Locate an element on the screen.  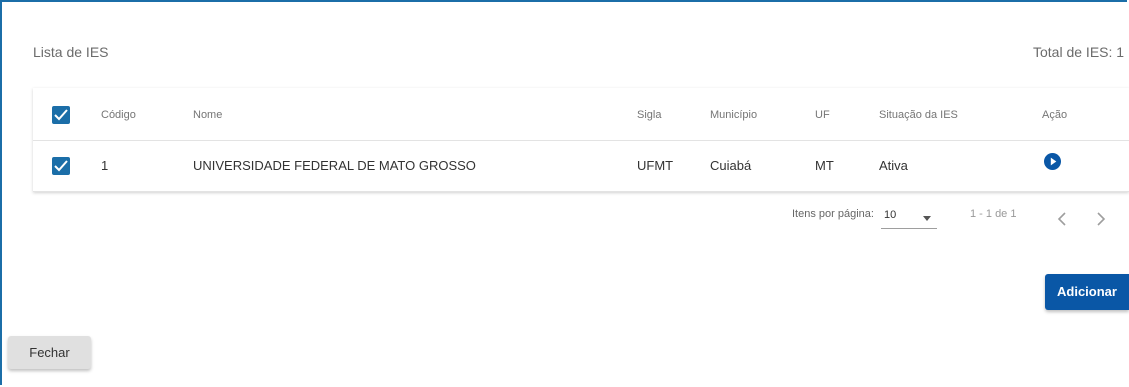
total-count: Total de IES: 1 is located at coordinates (1078, 52).